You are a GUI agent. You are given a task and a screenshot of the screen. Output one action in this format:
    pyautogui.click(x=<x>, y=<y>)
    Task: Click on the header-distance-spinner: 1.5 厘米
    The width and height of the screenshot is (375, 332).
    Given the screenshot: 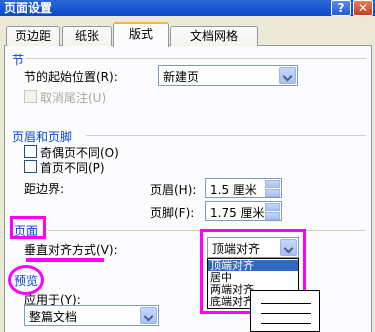 What is the action you would take?
    pyautogui.click(x=243, y=188)
    